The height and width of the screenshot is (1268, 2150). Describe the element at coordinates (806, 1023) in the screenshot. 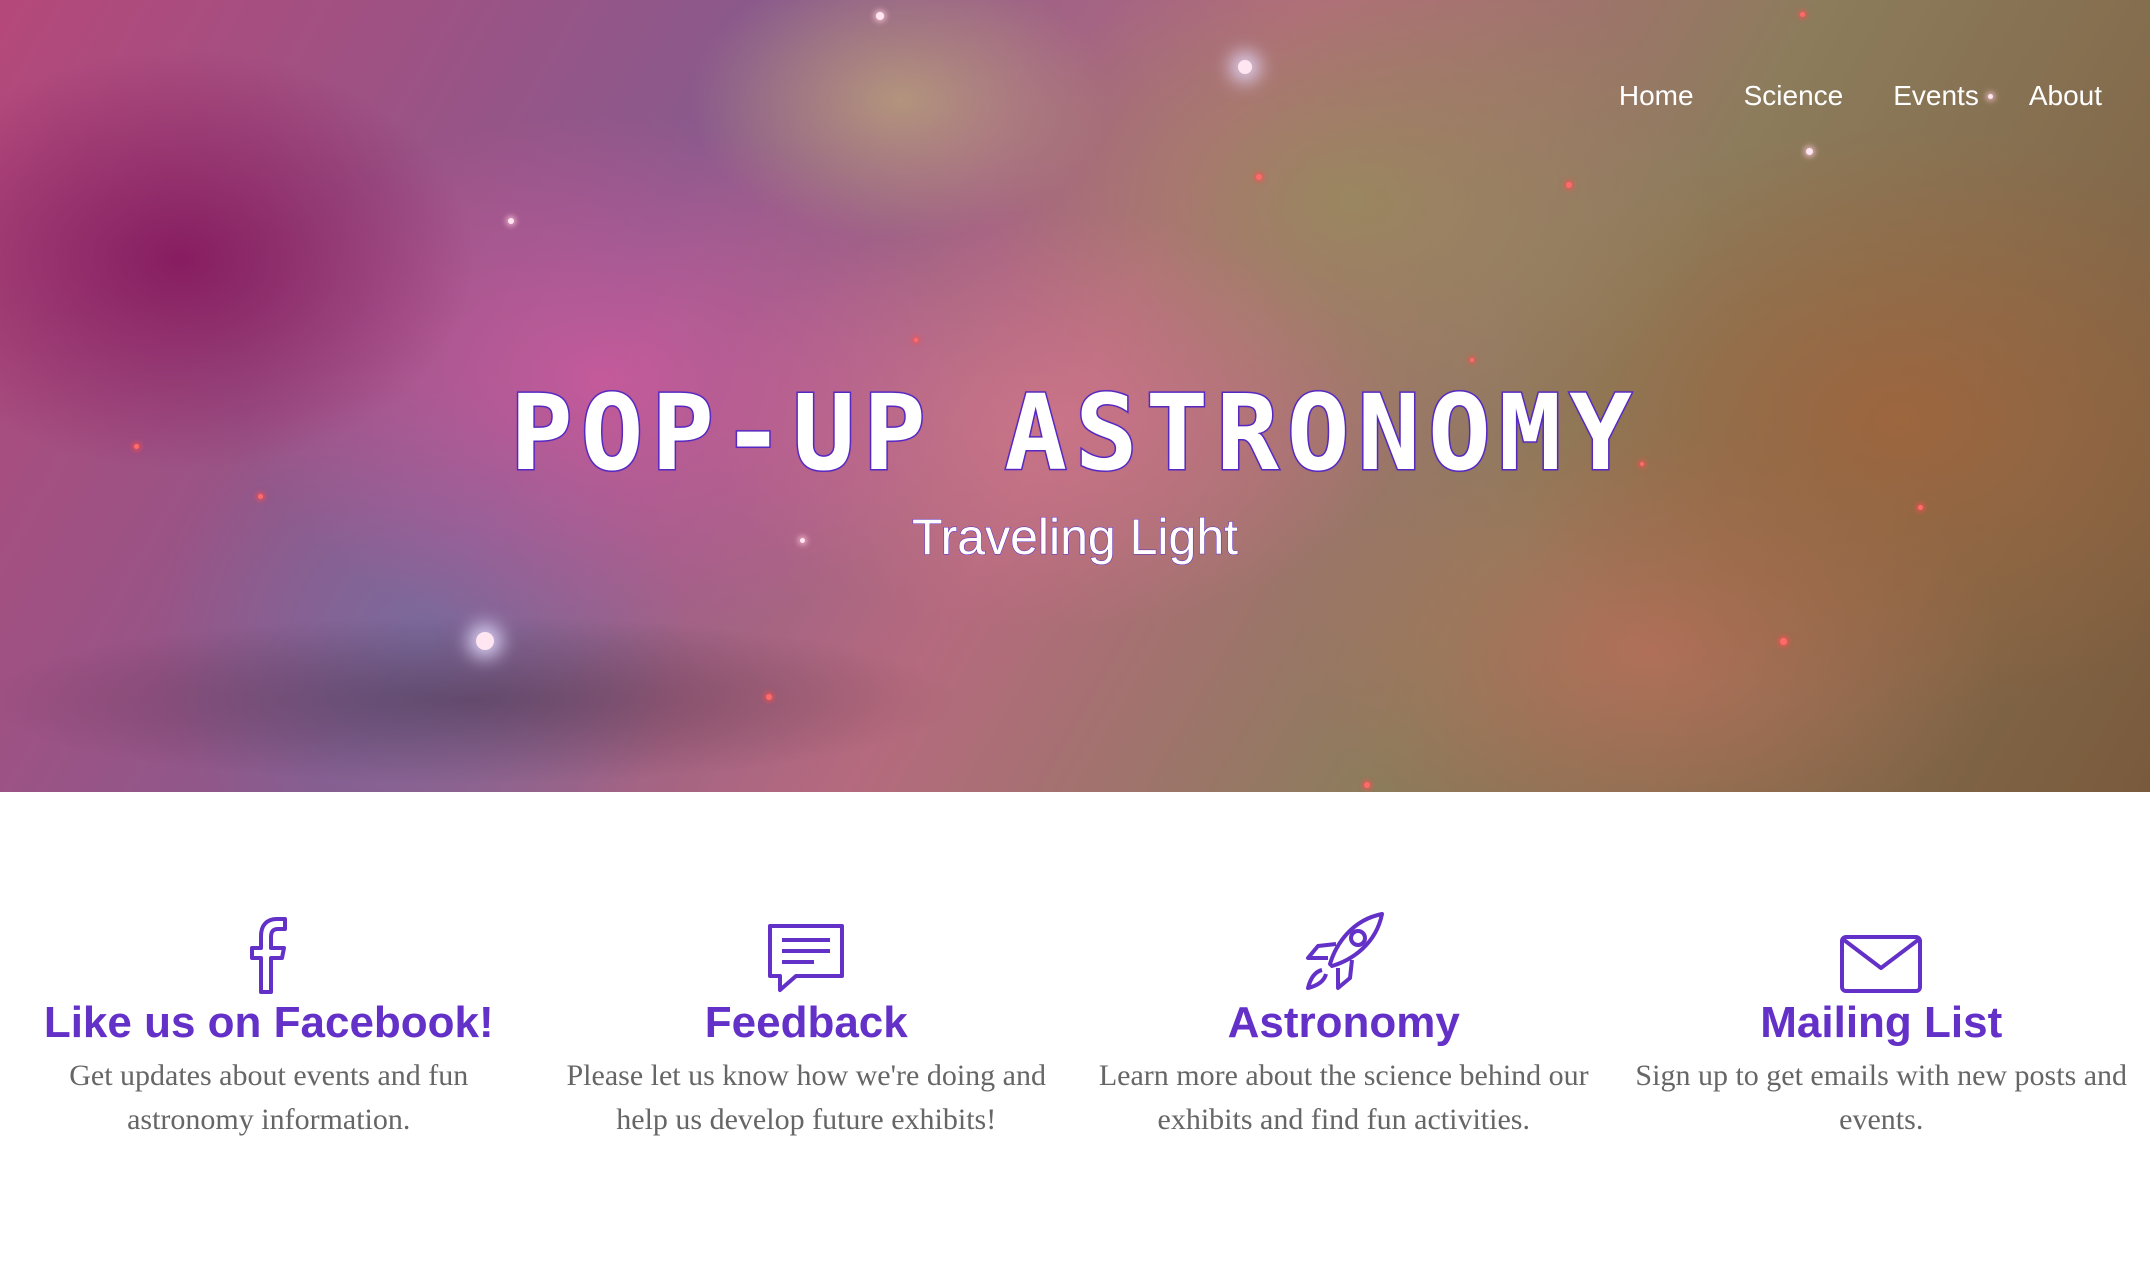

I see `feature-title: Feedback` at that location.